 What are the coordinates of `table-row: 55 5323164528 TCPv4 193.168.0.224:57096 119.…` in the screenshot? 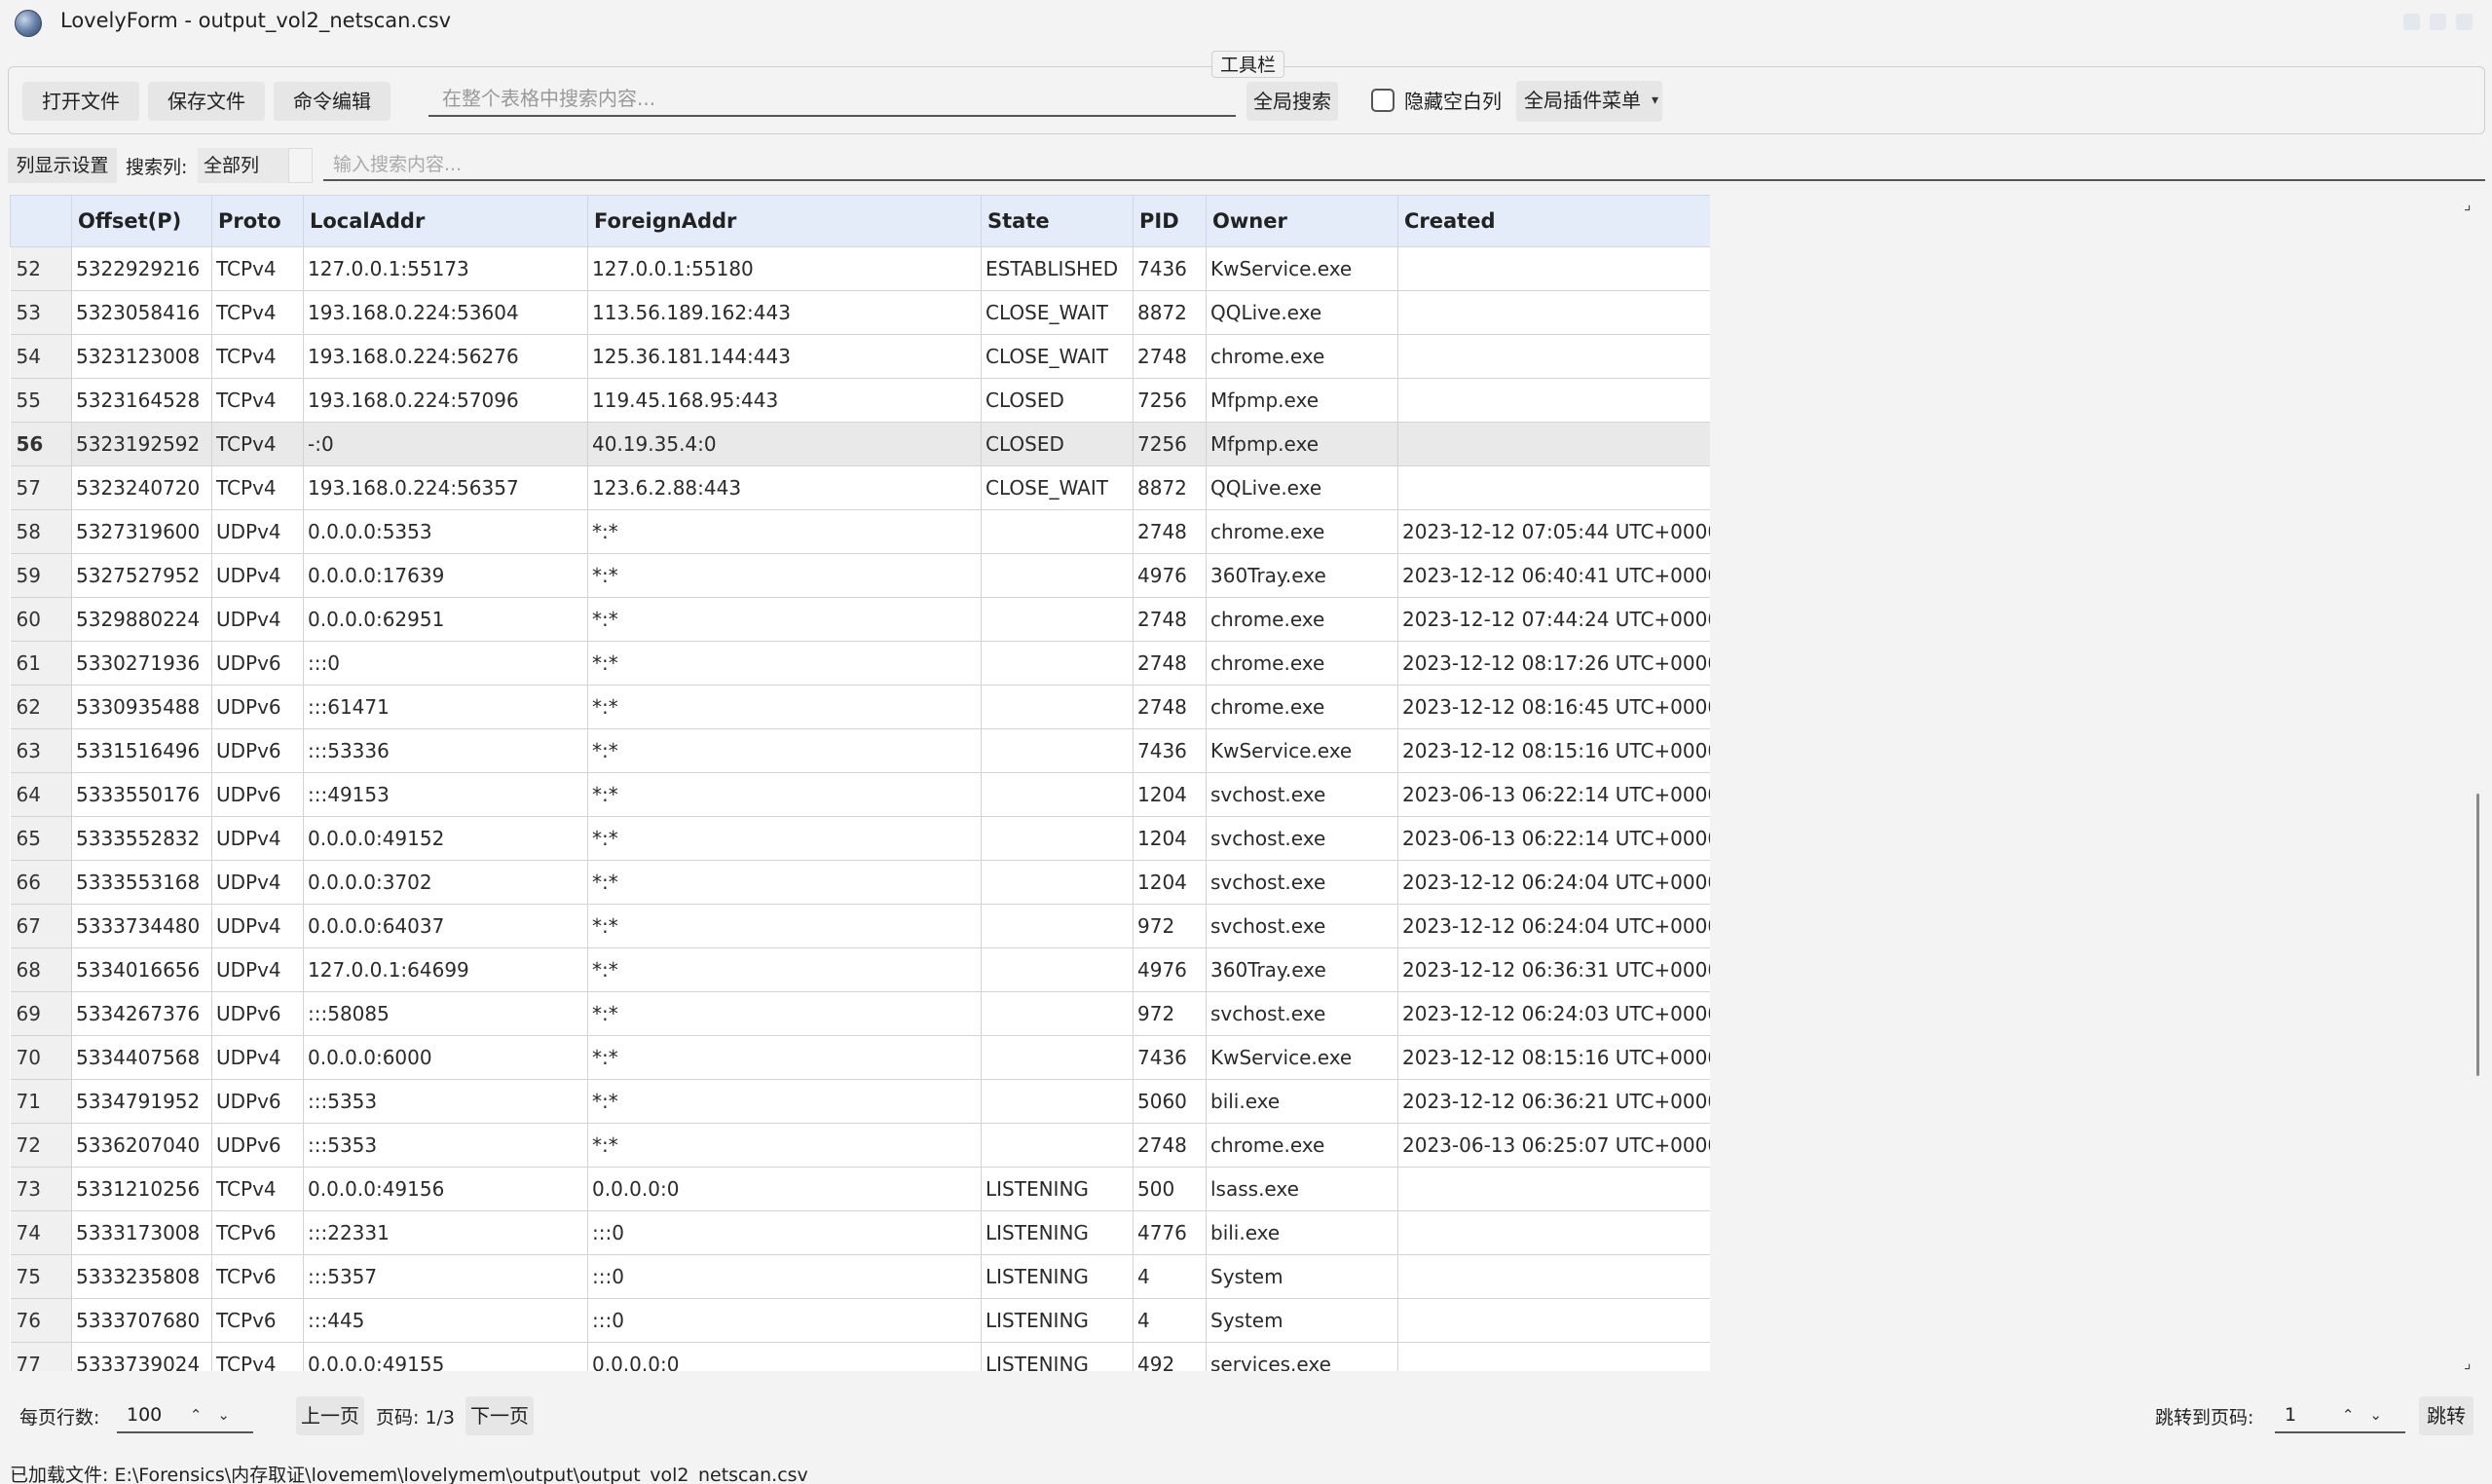 It's located at (860, 400).